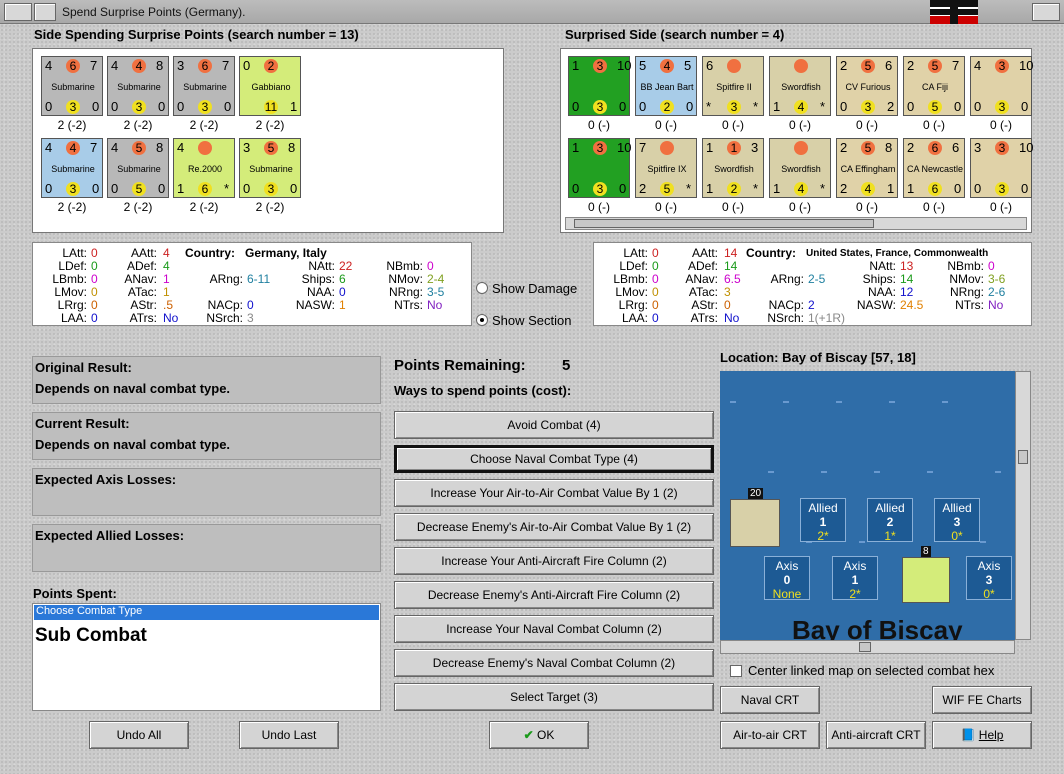  What do you see at coordinates (1001, 86) in the screenshot?
I see `unit-counter: 4 3 10 0 3 0` at bounding box center [1001, 86].